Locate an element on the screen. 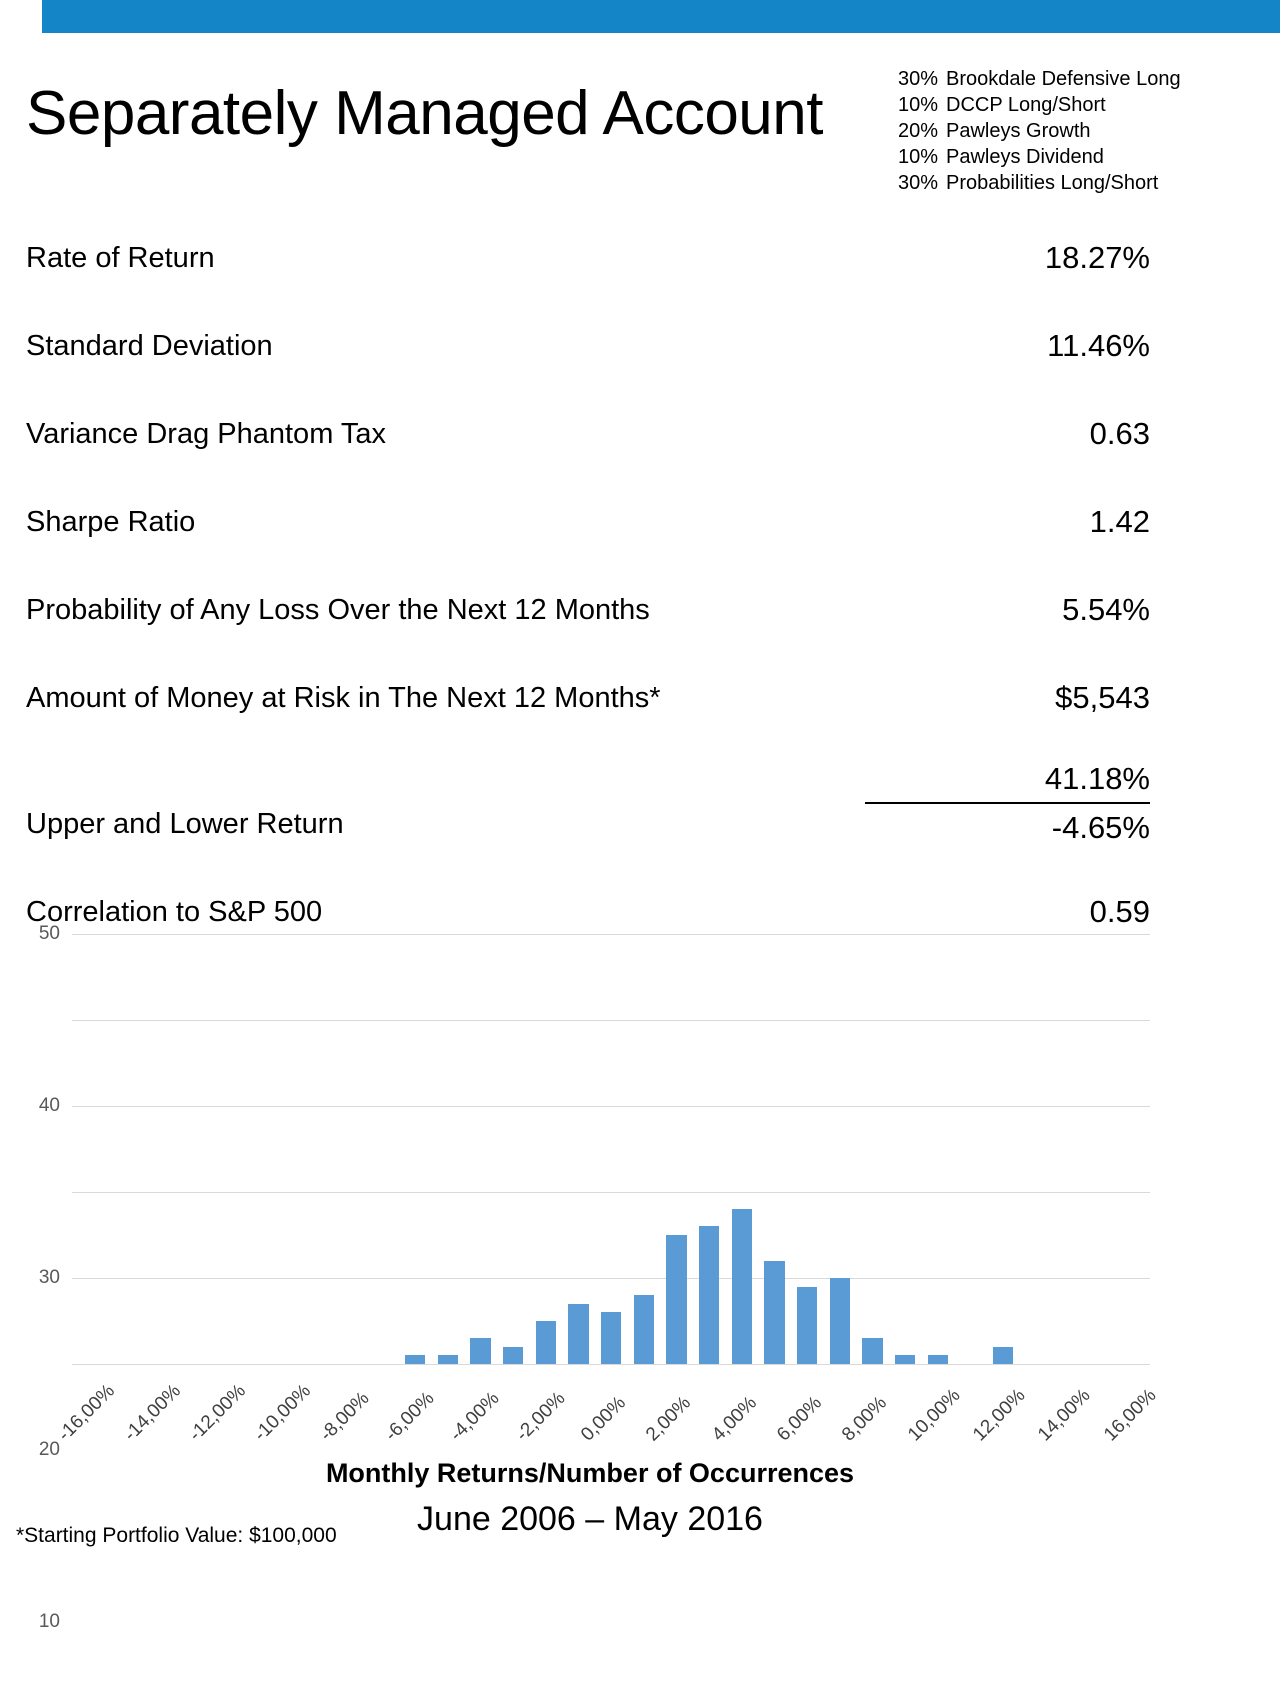  stat-label: Variance Drag Phantom Tax is located at coordinates (206, 434).